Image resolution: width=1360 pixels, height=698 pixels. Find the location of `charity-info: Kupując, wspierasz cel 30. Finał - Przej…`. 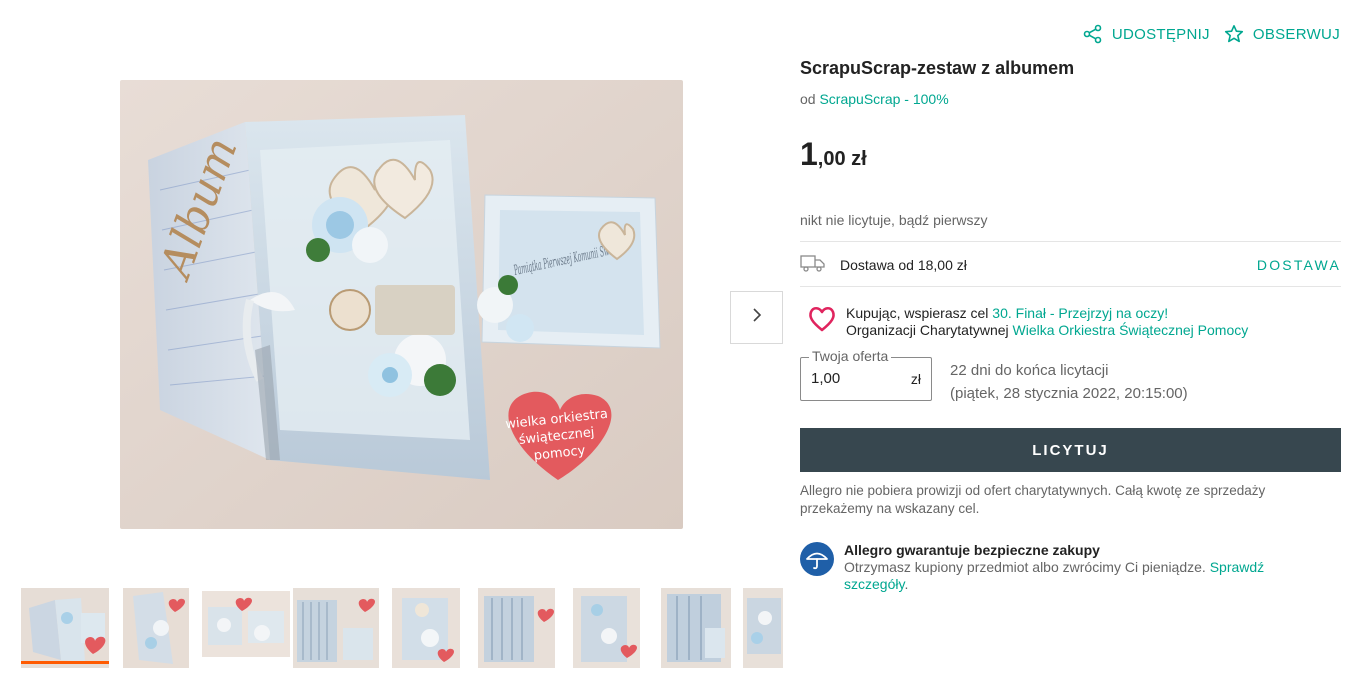

charity-info: Kupując, wspierasz cel 30. Finał - Przej… is located at coordinates (1028, 322).